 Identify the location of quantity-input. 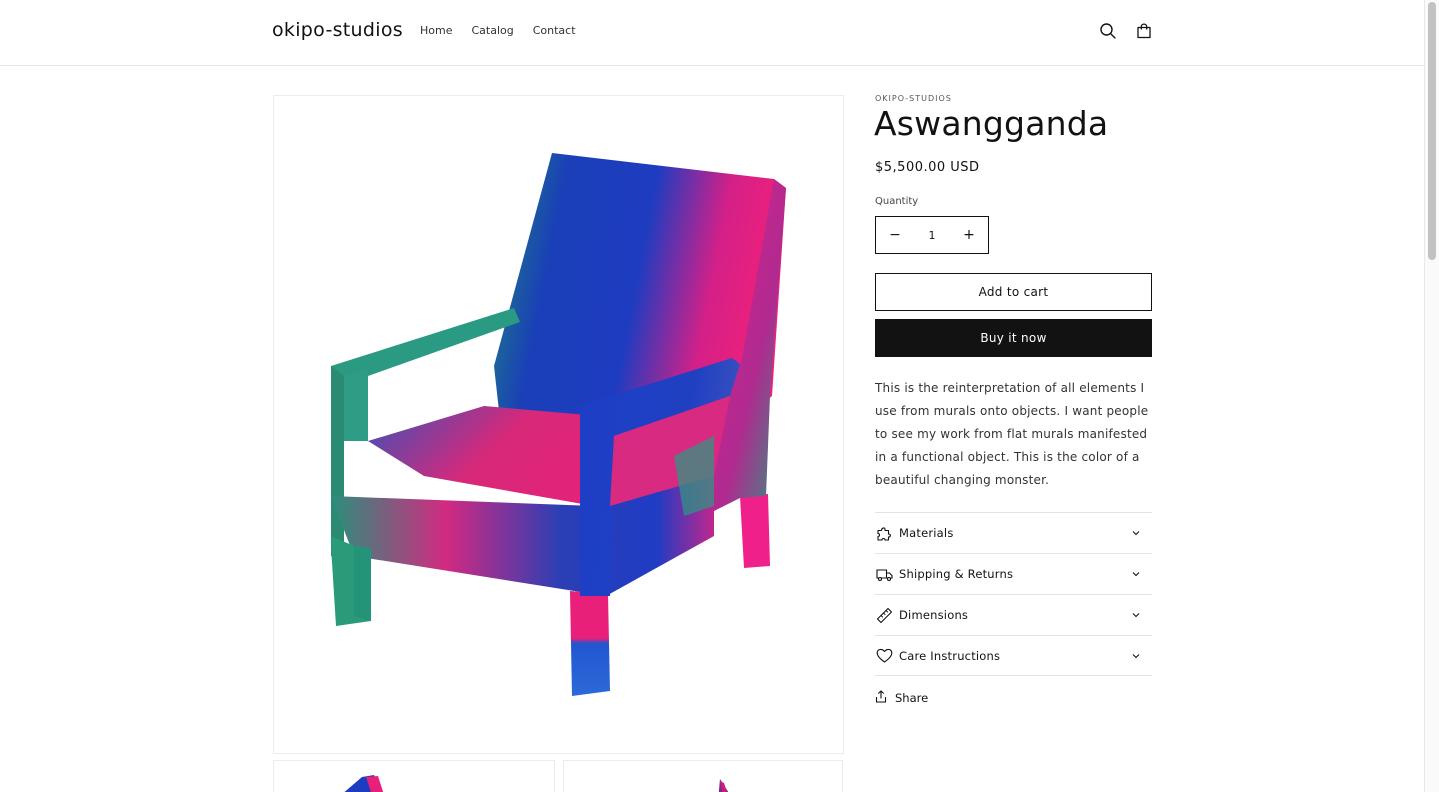
(932, 235).